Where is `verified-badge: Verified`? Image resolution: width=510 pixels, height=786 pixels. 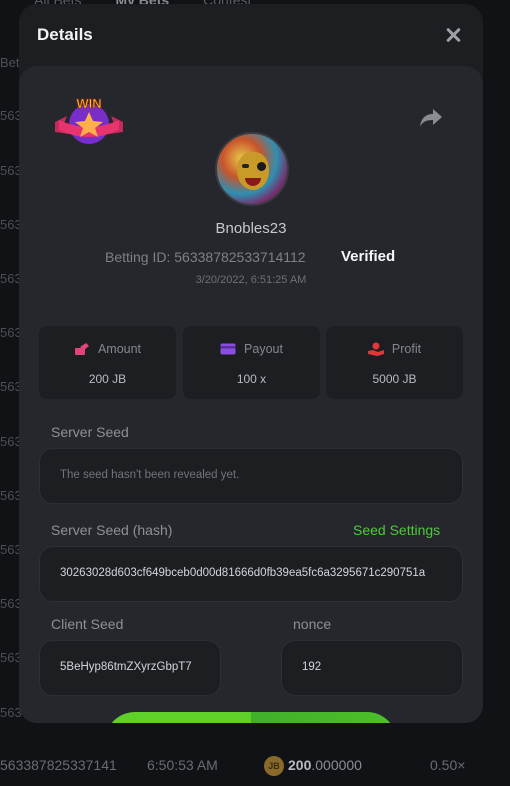 verified-badge: Verified is located at coordinates (368, 256).